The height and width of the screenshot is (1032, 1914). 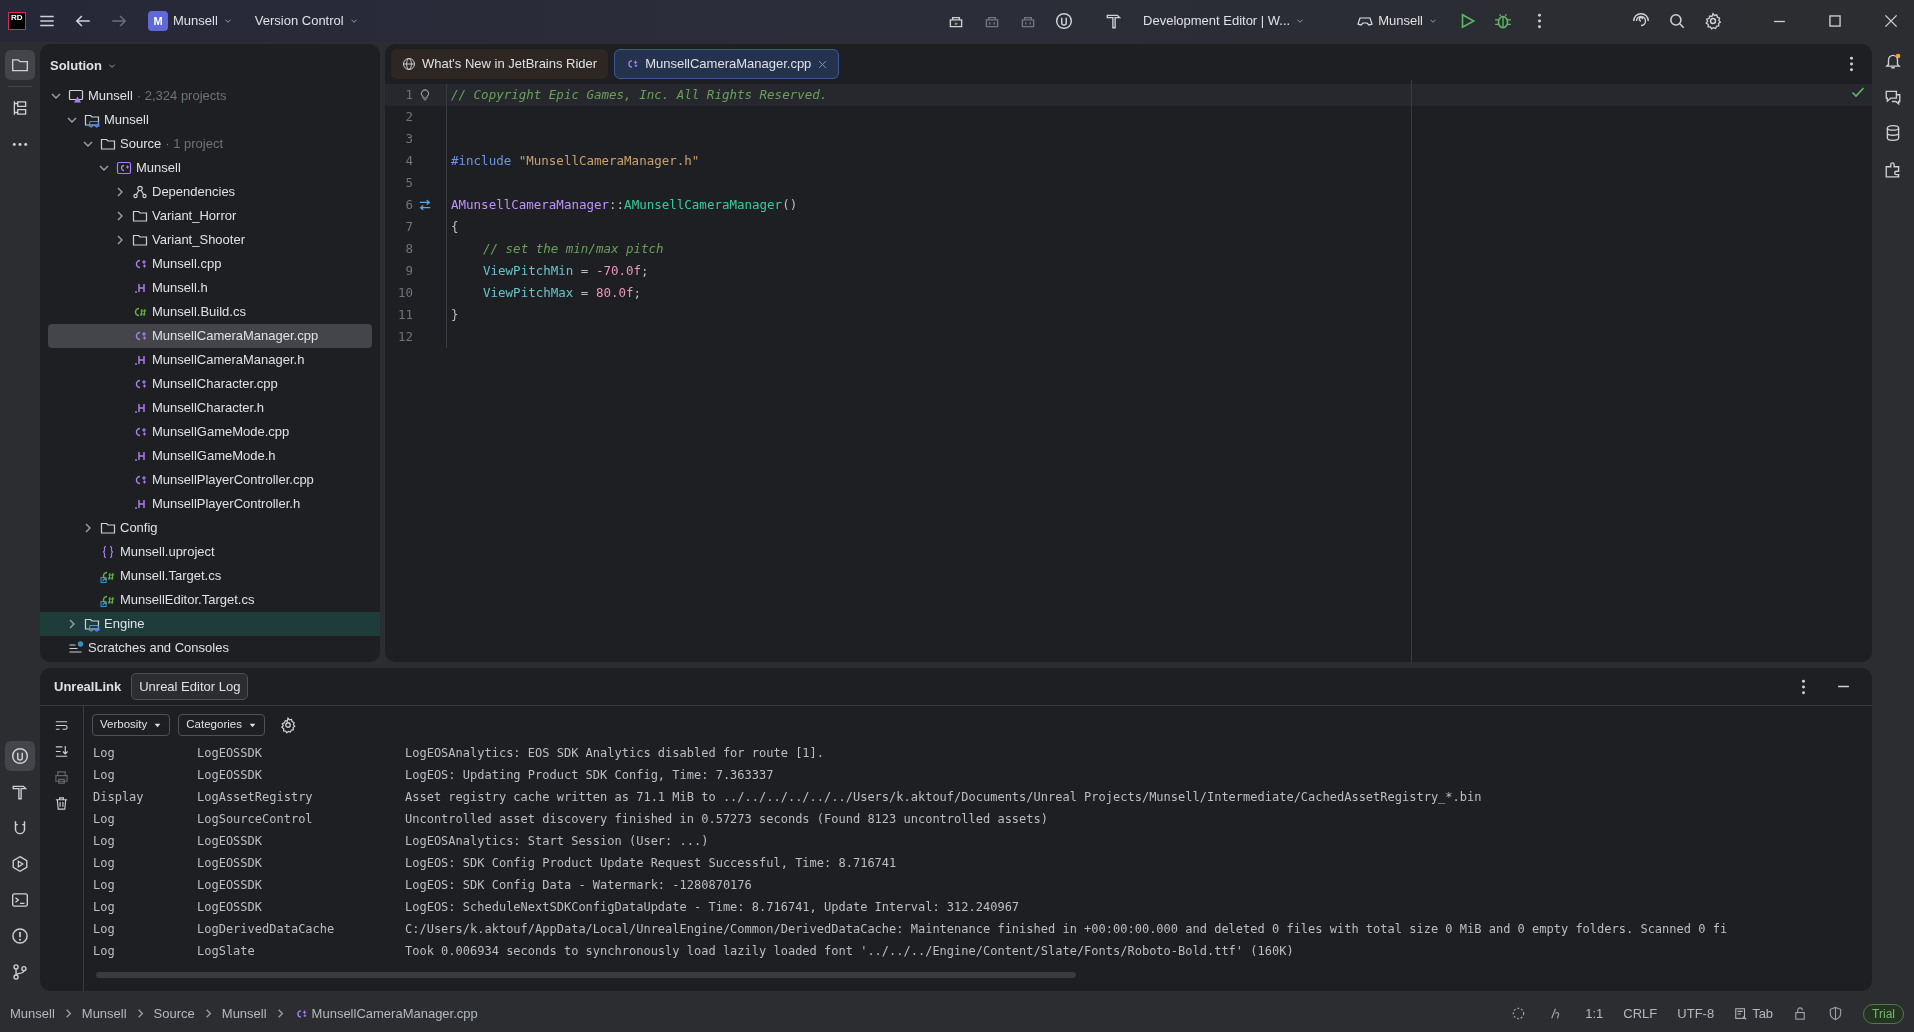 I want to click on log-message: C:/Users/k.aktouf/AppData/Local/UnrealEngine/Common/DerivedDataCache: Maintenance finished in +00:00:00.000 and deleted 0 files with total size 0 MiB and 0 empty folders. Scanned 0 fi, so click(x=1066, y=929).